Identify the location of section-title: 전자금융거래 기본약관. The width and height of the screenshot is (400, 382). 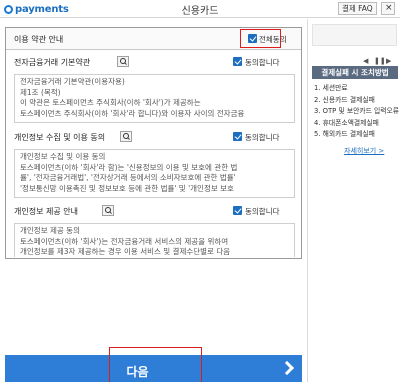
(52, 62).